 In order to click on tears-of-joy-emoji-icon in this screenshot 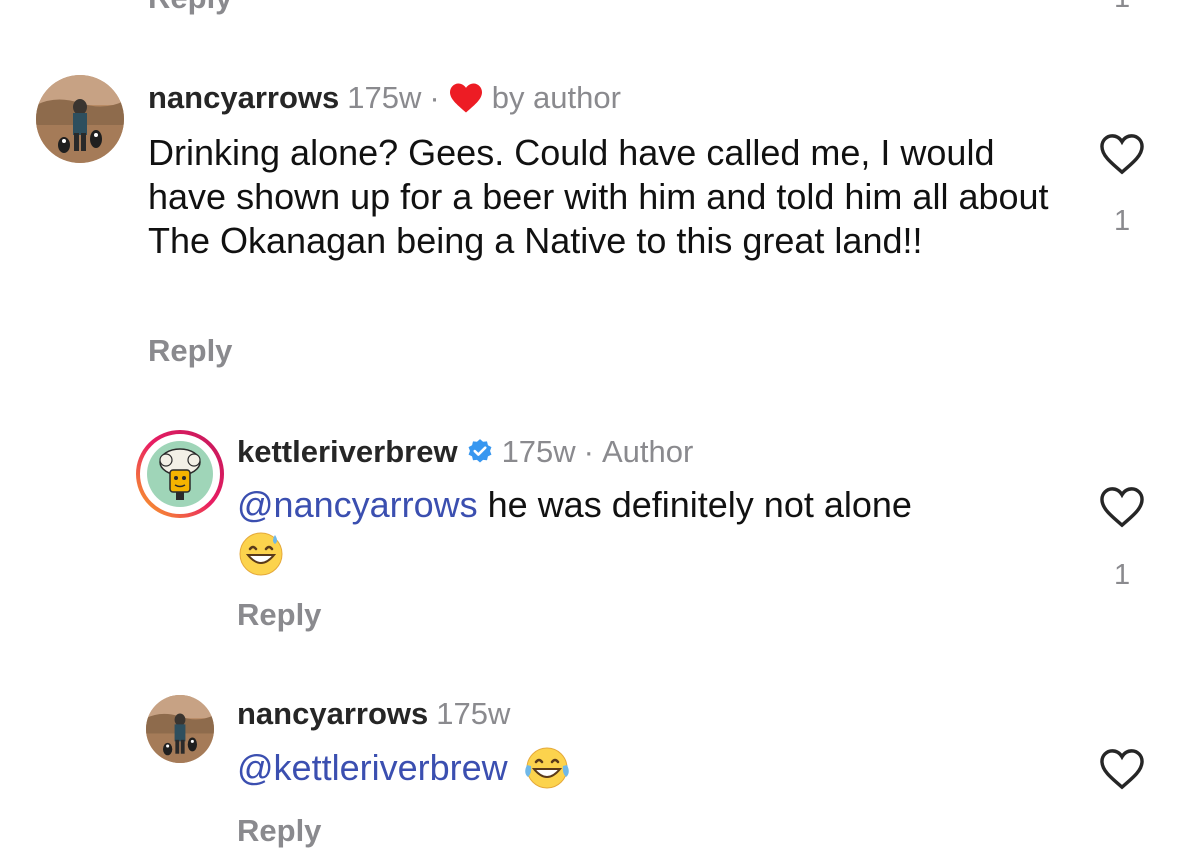, I will do `click(546, 768)`.